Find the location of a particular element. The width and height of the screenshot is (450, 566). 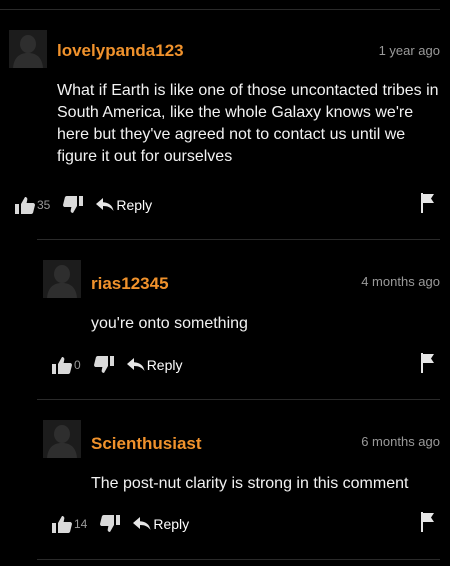

comment-body: you're onto something is located at coordinates (169, 323).